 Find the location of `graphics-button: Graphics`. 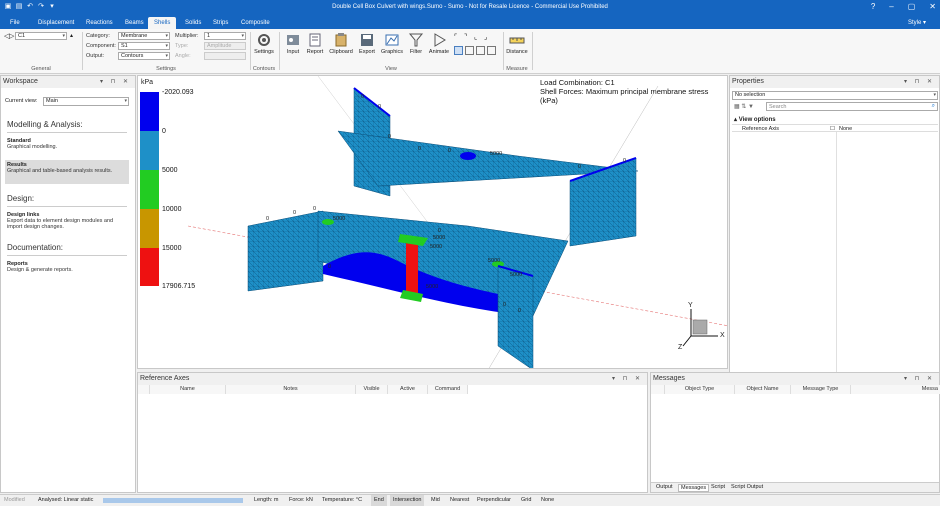

graphics-button: Graphics is located at coordinates (392, 48).